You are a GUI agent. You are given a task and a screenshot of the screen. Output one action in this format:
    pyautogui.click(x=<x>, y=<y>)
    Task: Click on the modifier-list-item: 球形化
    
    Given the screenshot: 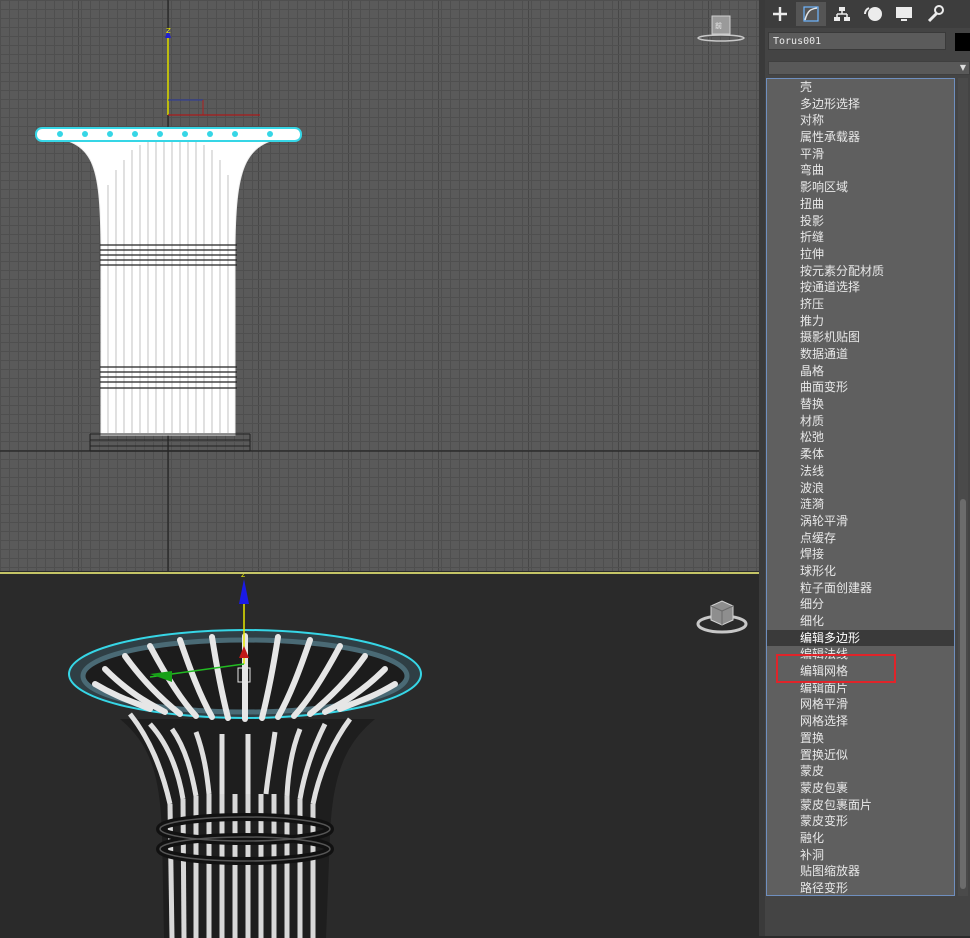 What is the action you would take?
    pyautogui.click(x=860, y=571)
    